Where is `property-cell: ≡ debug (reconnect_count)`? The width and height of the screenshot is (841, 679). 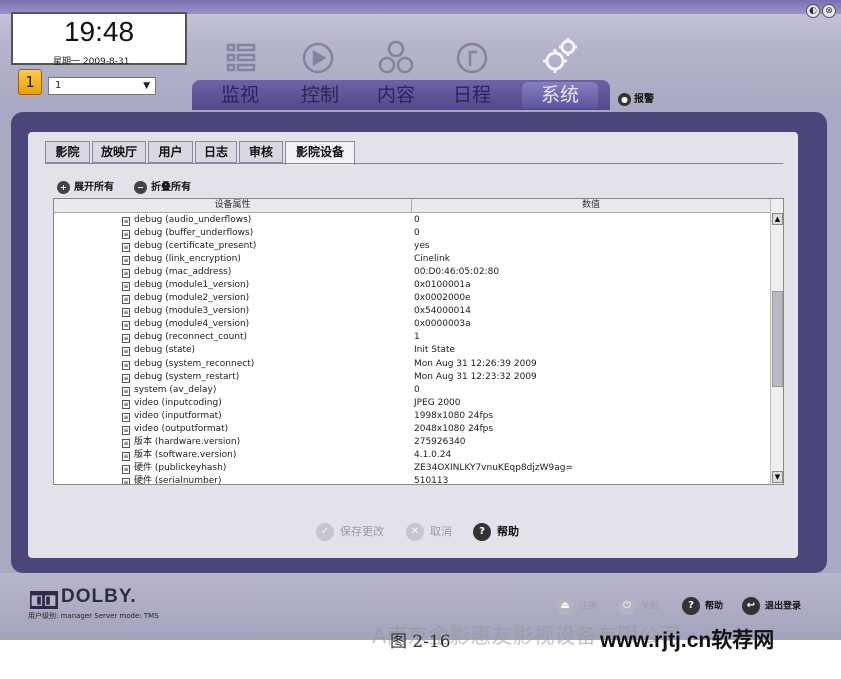 property-cell: ≡ debug (reconnect_count) is located at coordinates (184, 337).